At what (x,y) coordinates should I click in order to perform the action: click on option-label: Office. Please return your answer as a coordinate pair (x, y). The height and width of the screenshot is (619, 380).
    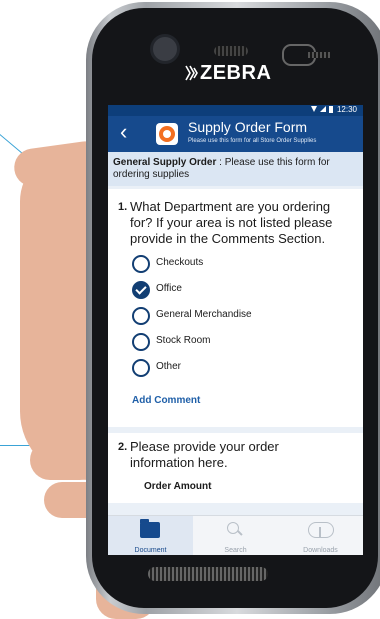
    Looking at the image, I should click on (169, 288).